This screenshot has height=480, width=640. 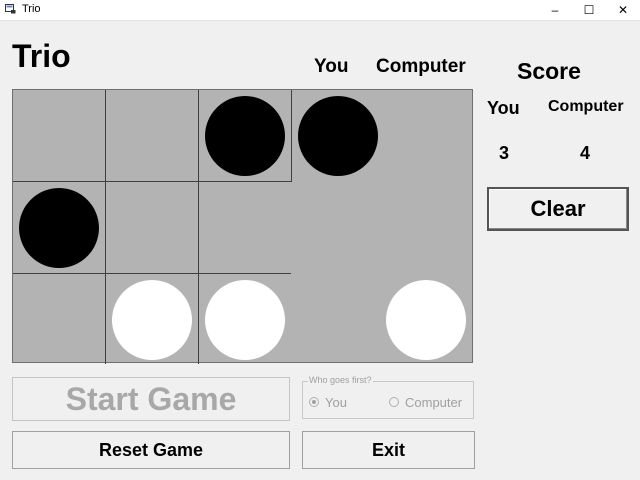 I want to click on player-you-label: You, so click(x=331, y=66).